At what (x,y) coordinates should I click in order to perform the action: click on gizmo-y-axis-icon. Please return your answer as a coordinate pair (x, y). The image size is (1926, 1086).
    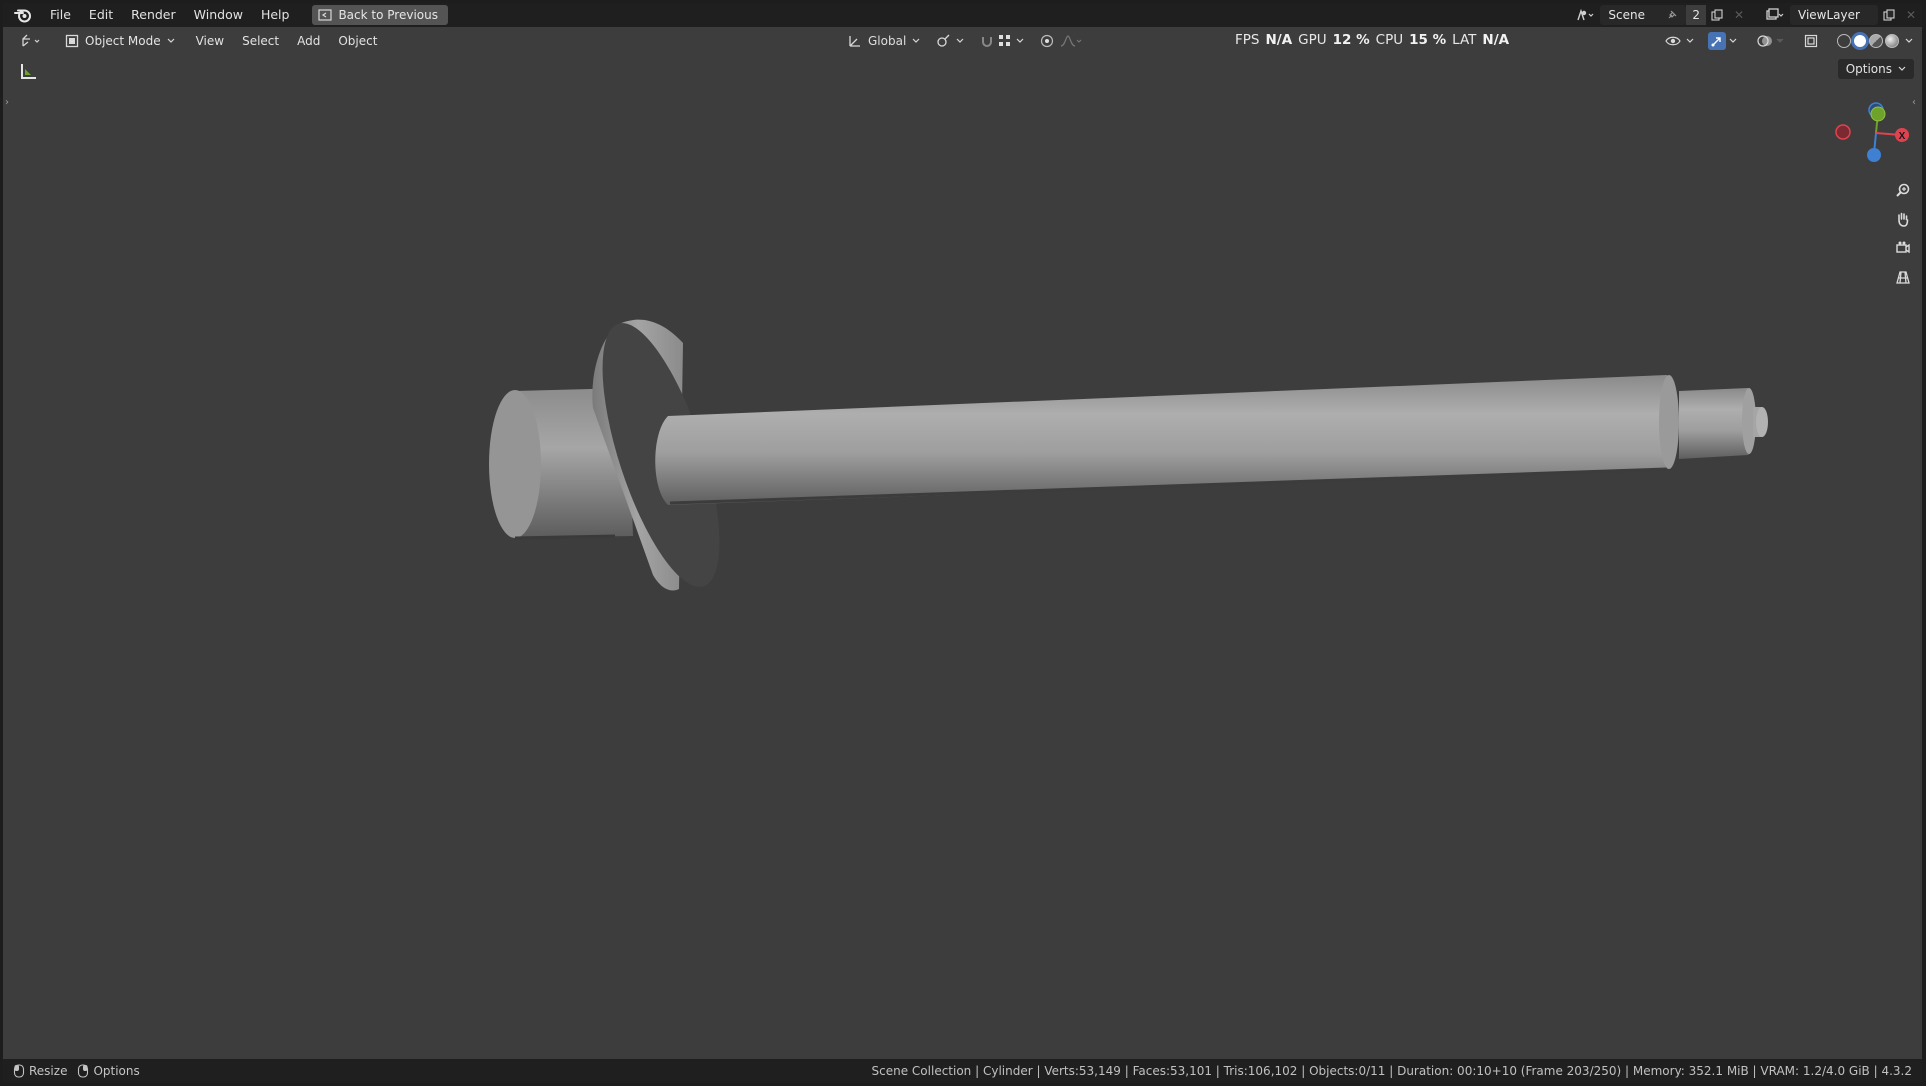
    Looking at the image, I should click on (1878, 114).